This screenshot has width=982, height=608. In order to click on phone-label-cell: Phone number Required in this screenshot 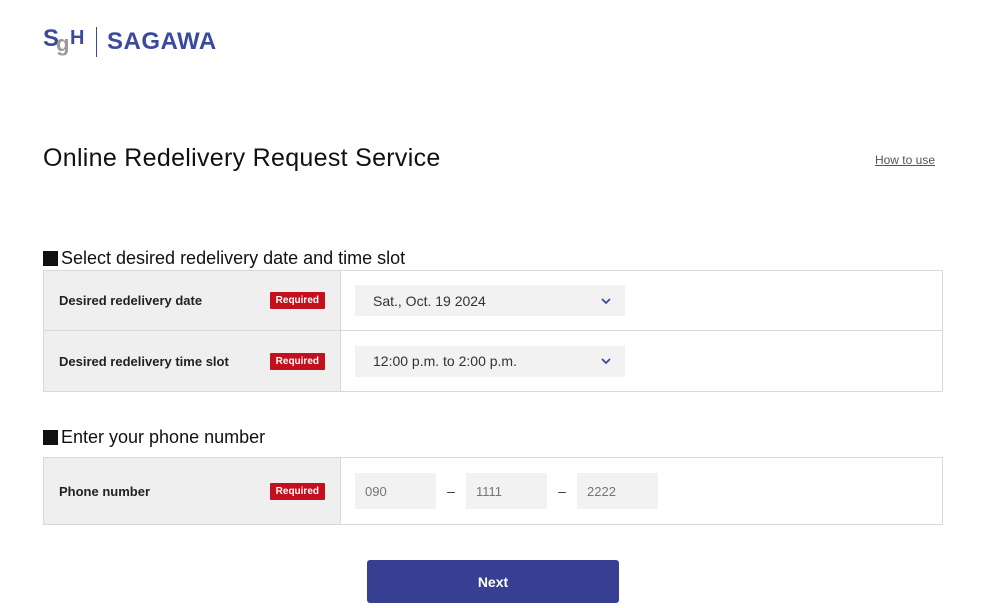, I will do `click(192, 491)`.